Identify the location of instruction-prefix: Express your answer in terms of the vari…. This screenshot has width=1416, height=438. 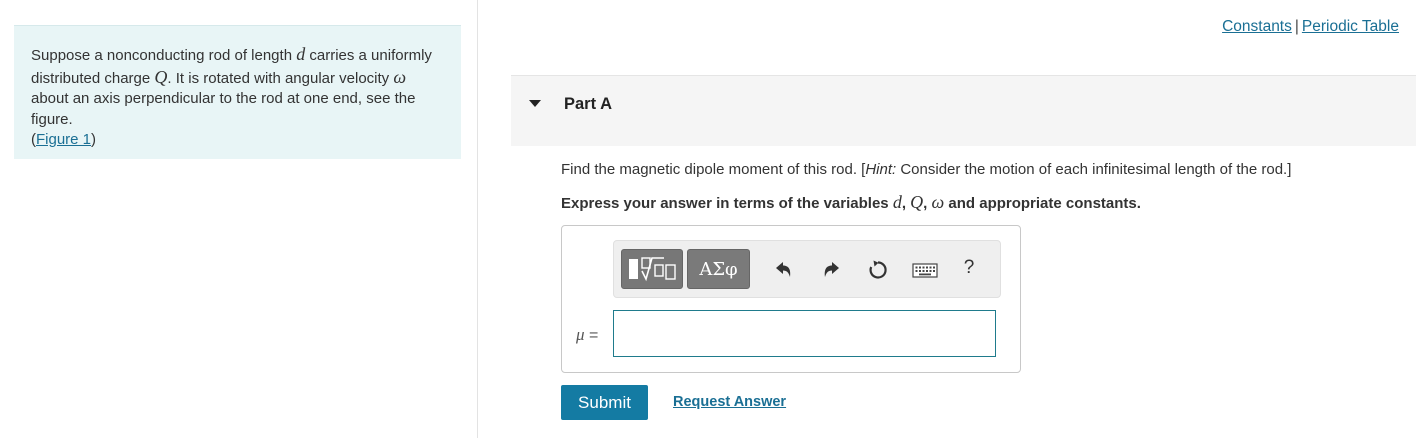
(727, 203).